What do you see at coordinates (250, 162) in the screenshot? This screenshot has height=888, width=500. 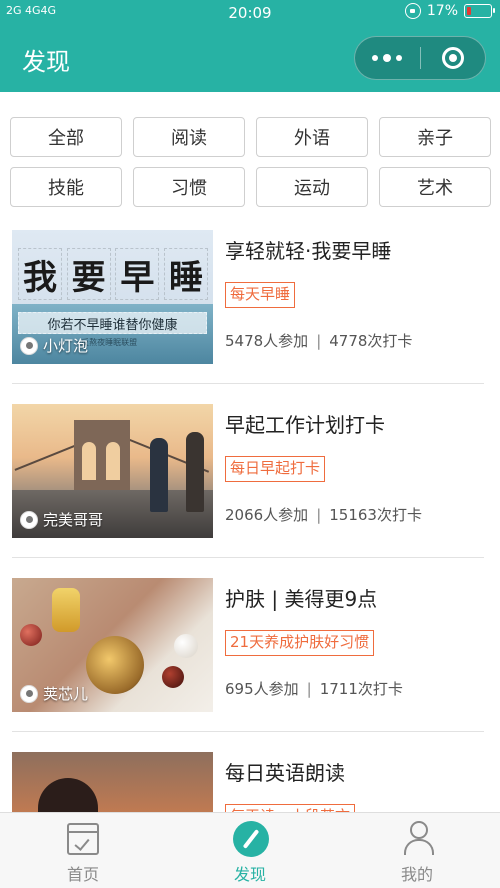 I see `category-grid: 全部 阅读 外语 亲子 技能 习惯 运动 艺术` at bounding box center [250, 162].